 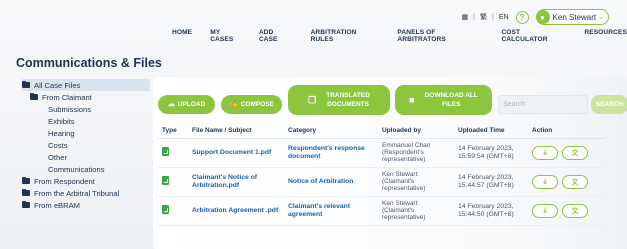 What do you see at coordinates (465, 17) in the screenshot?
I see `menu-grid-icon: ▦` at bounding box center [465, 17].